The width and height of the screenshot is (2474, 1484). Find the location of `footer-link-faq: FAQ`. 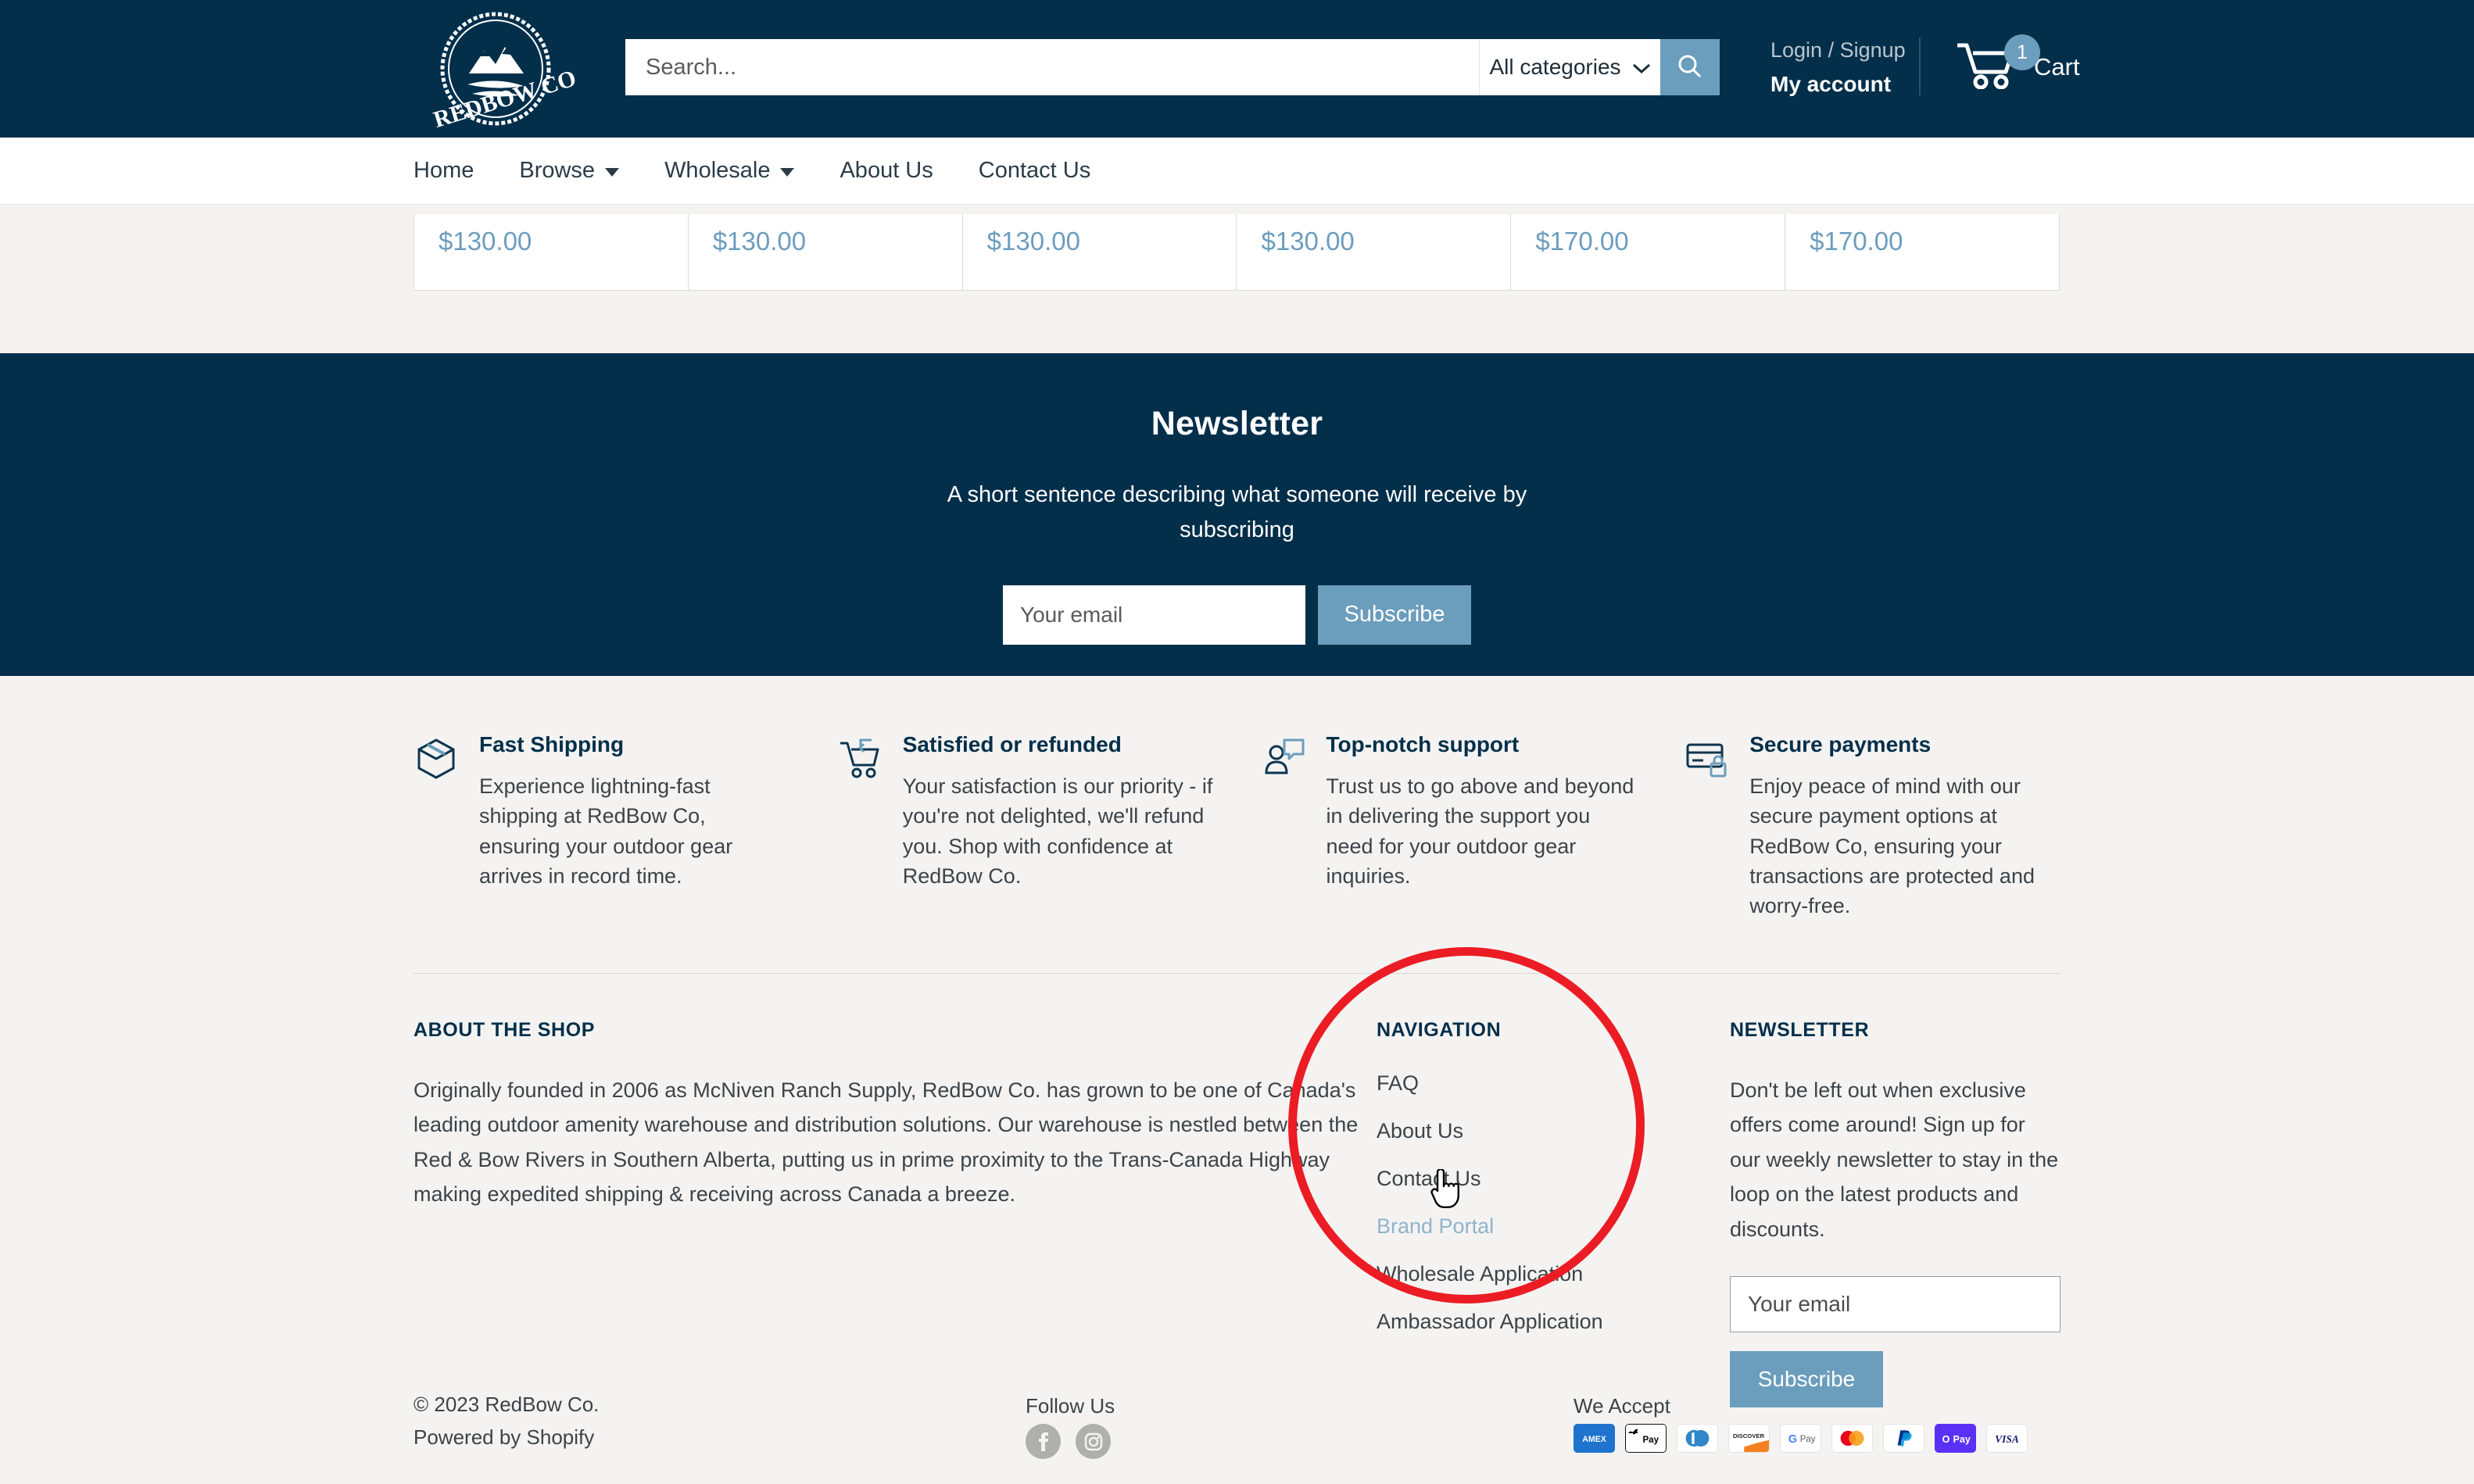

footer-link-faq: FAQ is located at coordinates (1553, 1083).